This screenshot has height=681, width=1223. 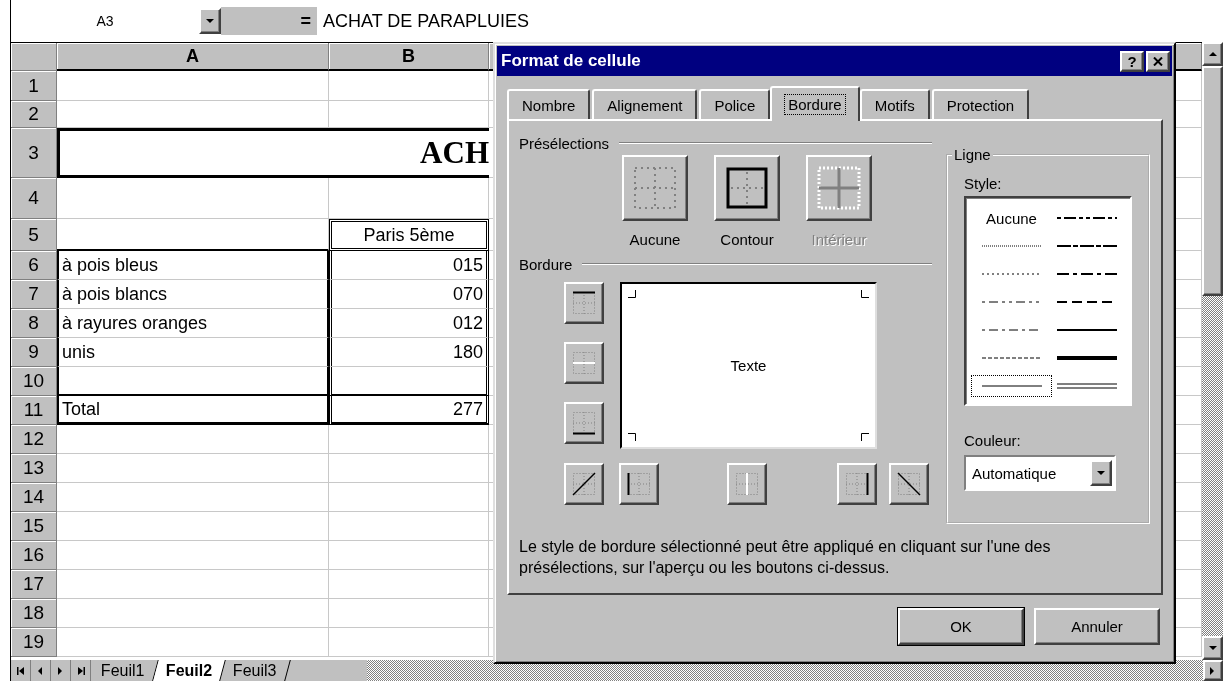 I want to click on tab: Nombre, so click(x=549, y=104).